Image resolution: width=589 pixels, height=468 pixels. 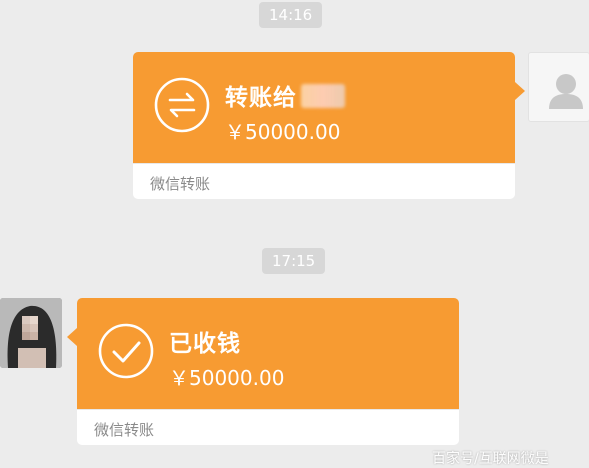 I want to click on timestamp-badge: 17:15, so click(x=294, y=261).